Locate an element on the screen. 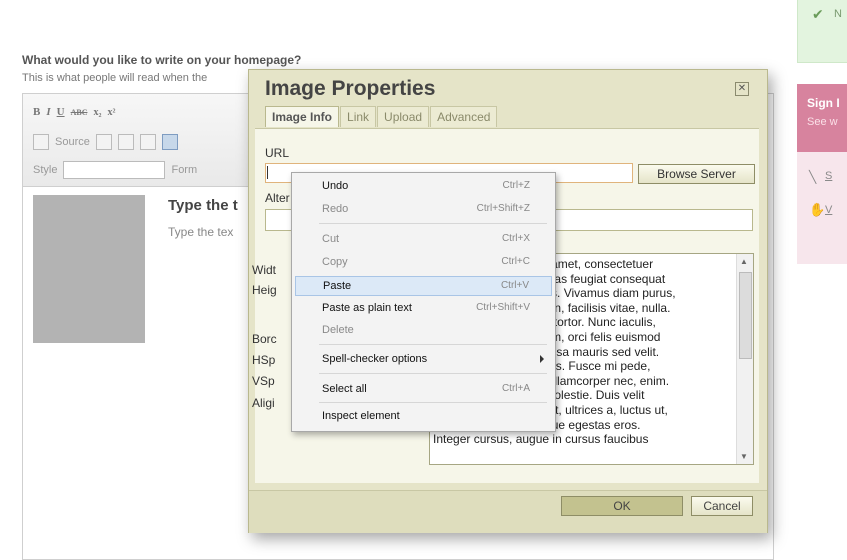 The width and height of the screenshot is (847, 560). height-label: Heig is located at coordinates (264, 290).